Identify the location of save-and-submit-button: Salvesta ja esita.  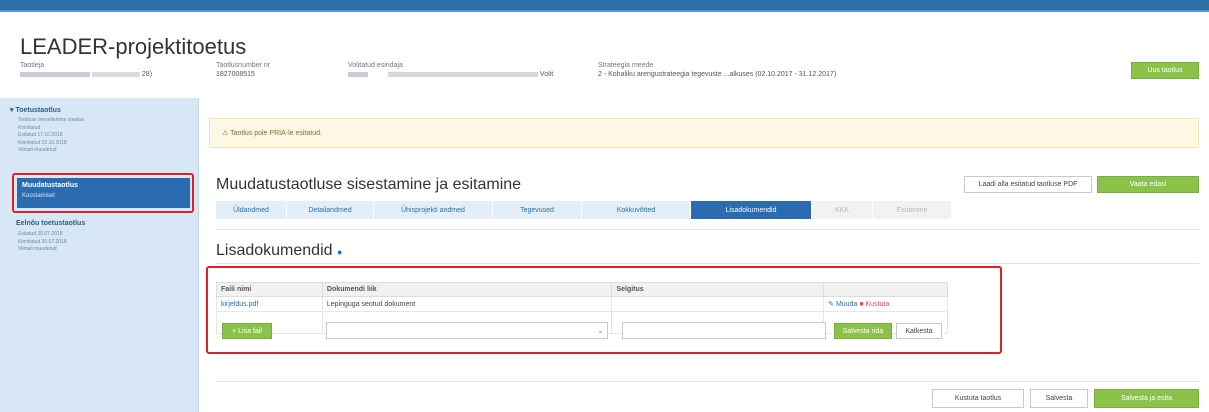
(1146, 398).